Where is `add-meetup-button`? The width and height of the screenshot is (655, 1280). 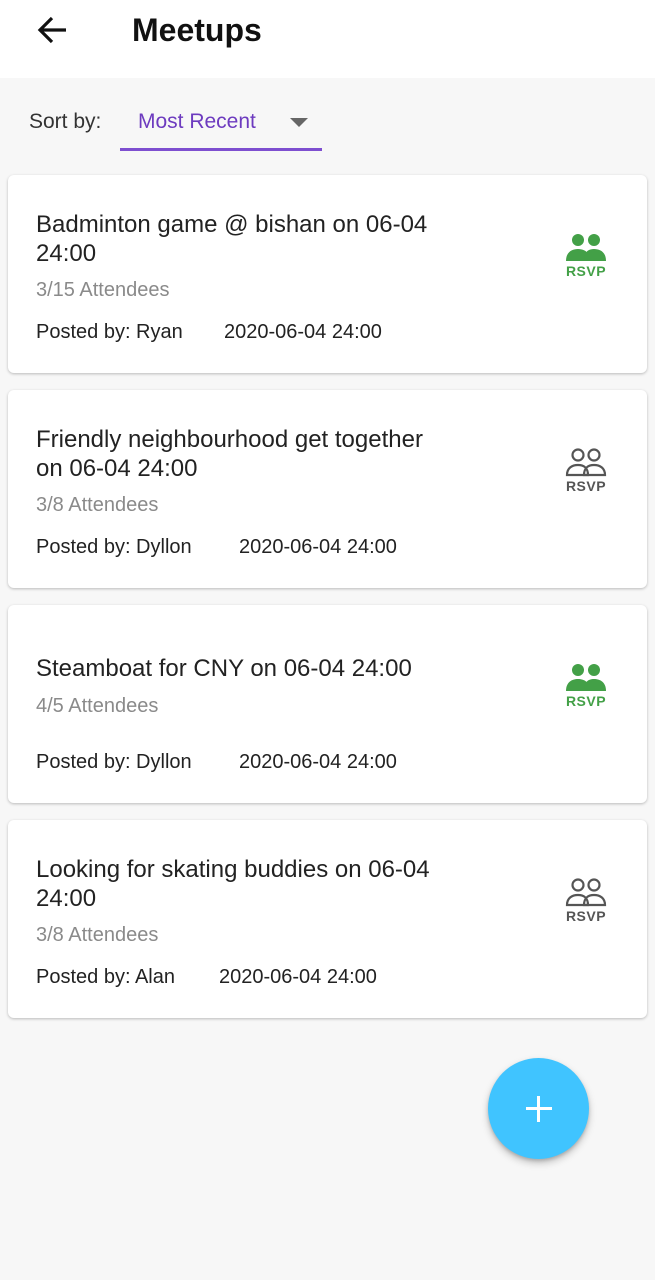
add-meetup-button is located at coordinates (538, 1108).